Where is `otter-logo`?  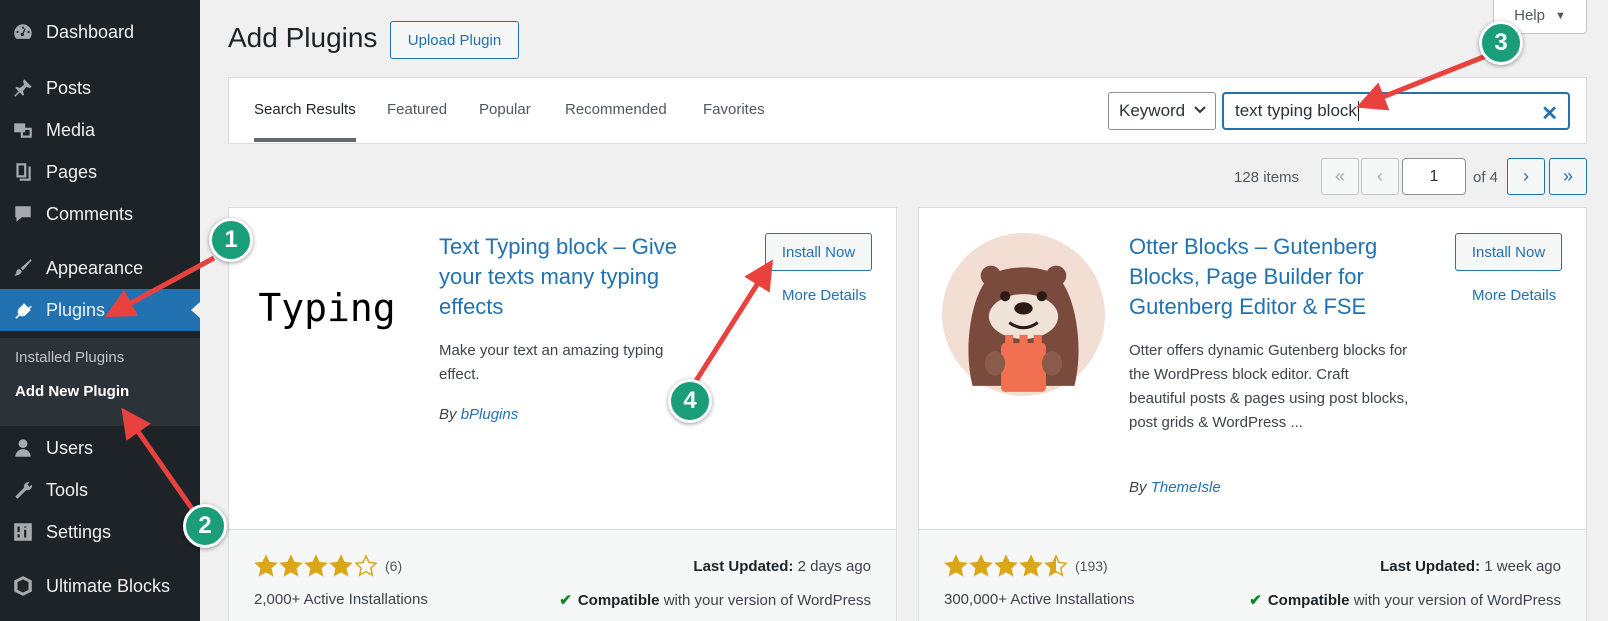
otter-logo is located at coordinates (1023, 314).